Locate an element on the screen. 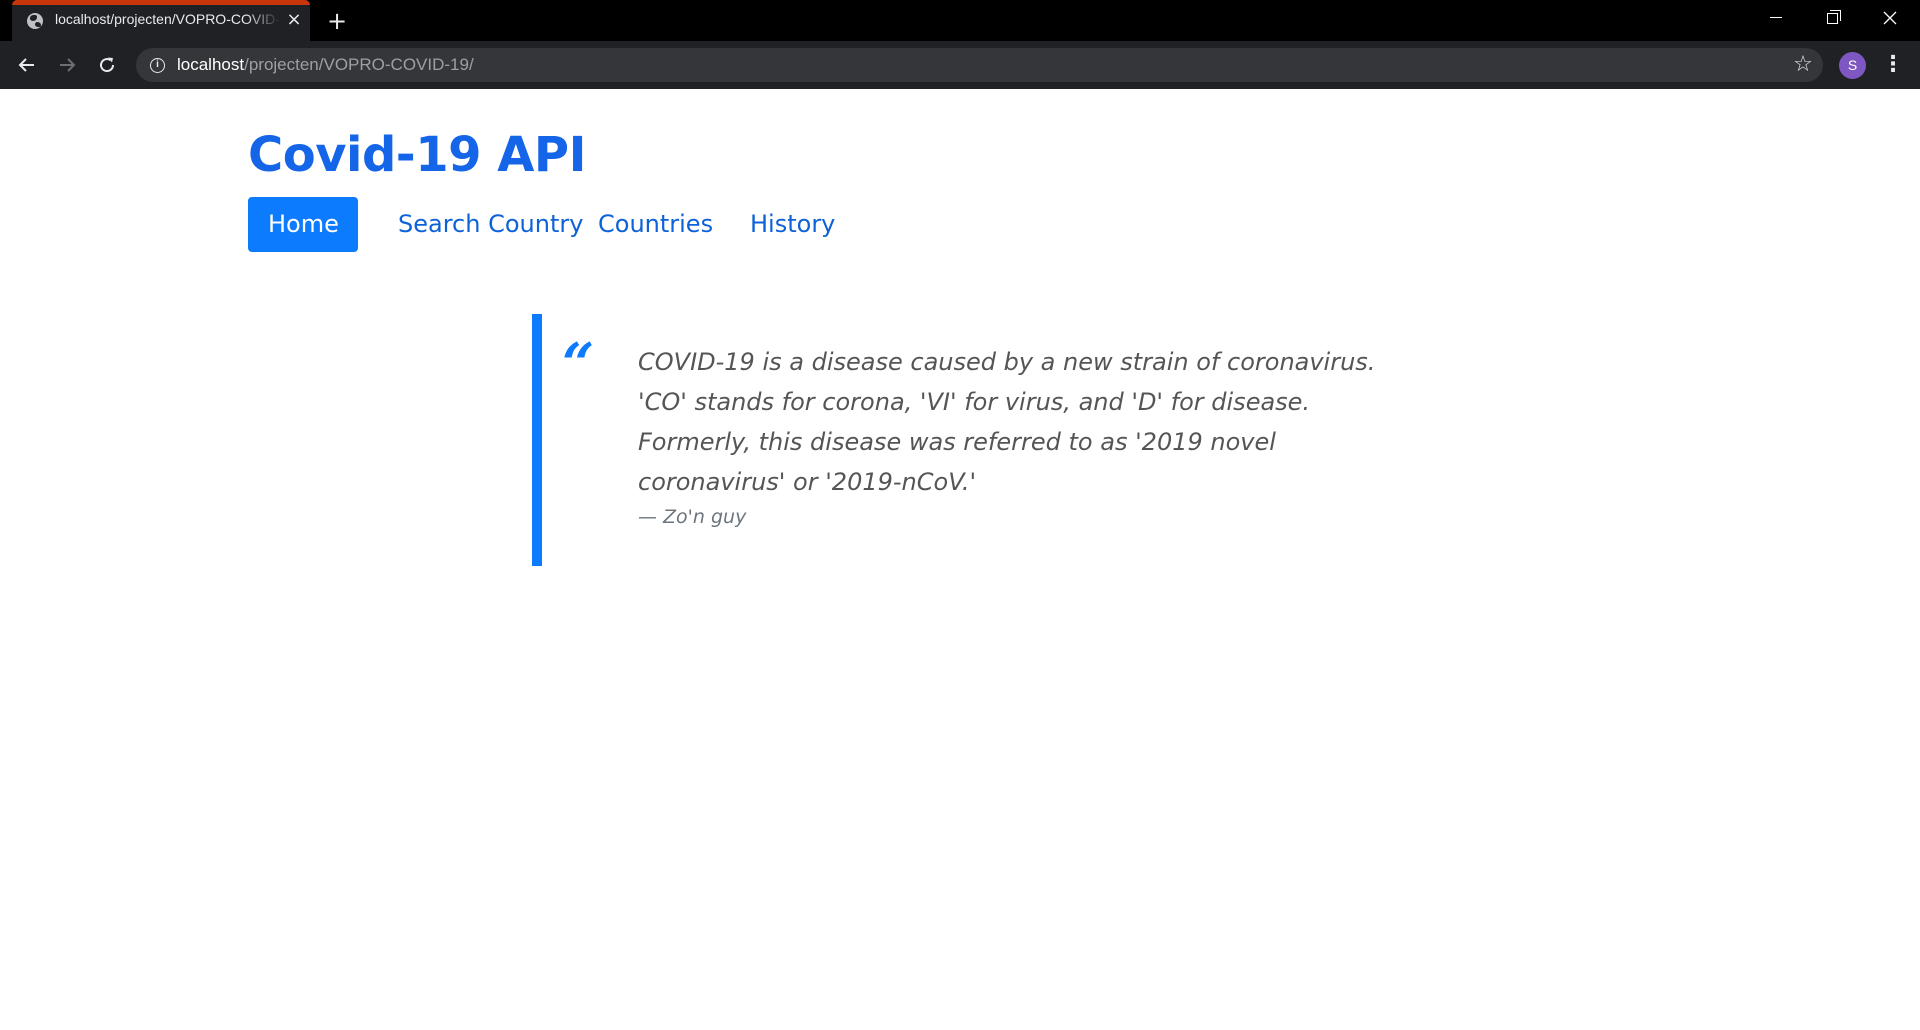 This screenshot has width=1920, height=1030. nav-item-countries: Countries is located at coordinates (655, 224).